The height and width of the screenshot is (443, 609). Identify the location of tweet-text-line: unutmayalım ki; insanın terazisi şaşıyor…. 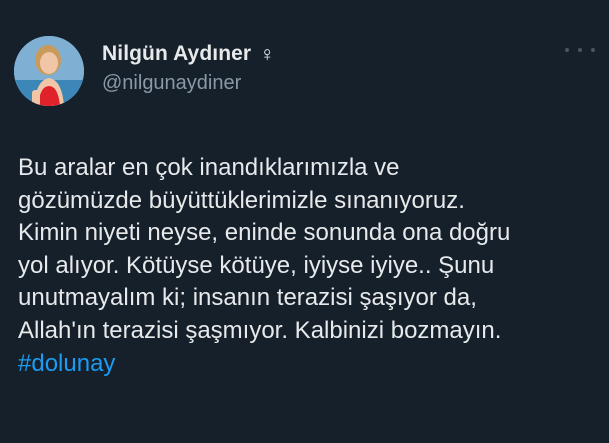
(247, 298).